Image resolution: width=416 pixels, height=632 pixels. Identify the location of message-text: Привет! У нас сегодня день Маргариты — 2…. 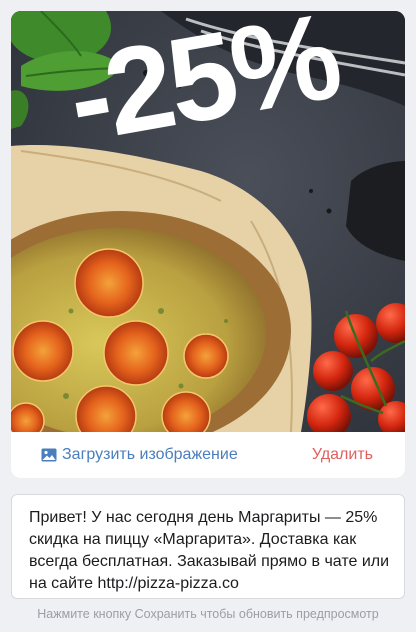
(209, 550).